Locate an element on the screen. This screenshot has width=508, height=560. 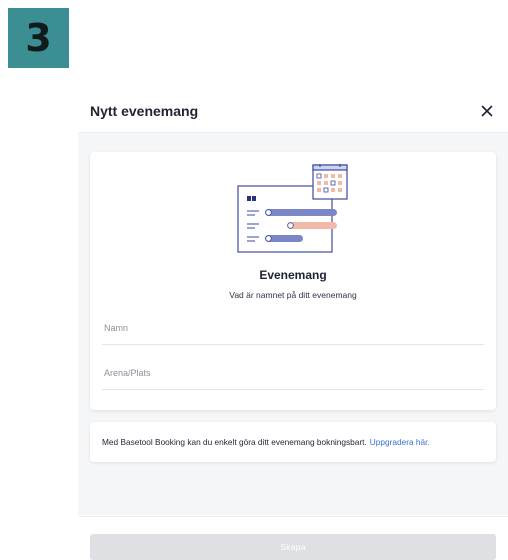
event-name-input is located at coordinates (293, 331).